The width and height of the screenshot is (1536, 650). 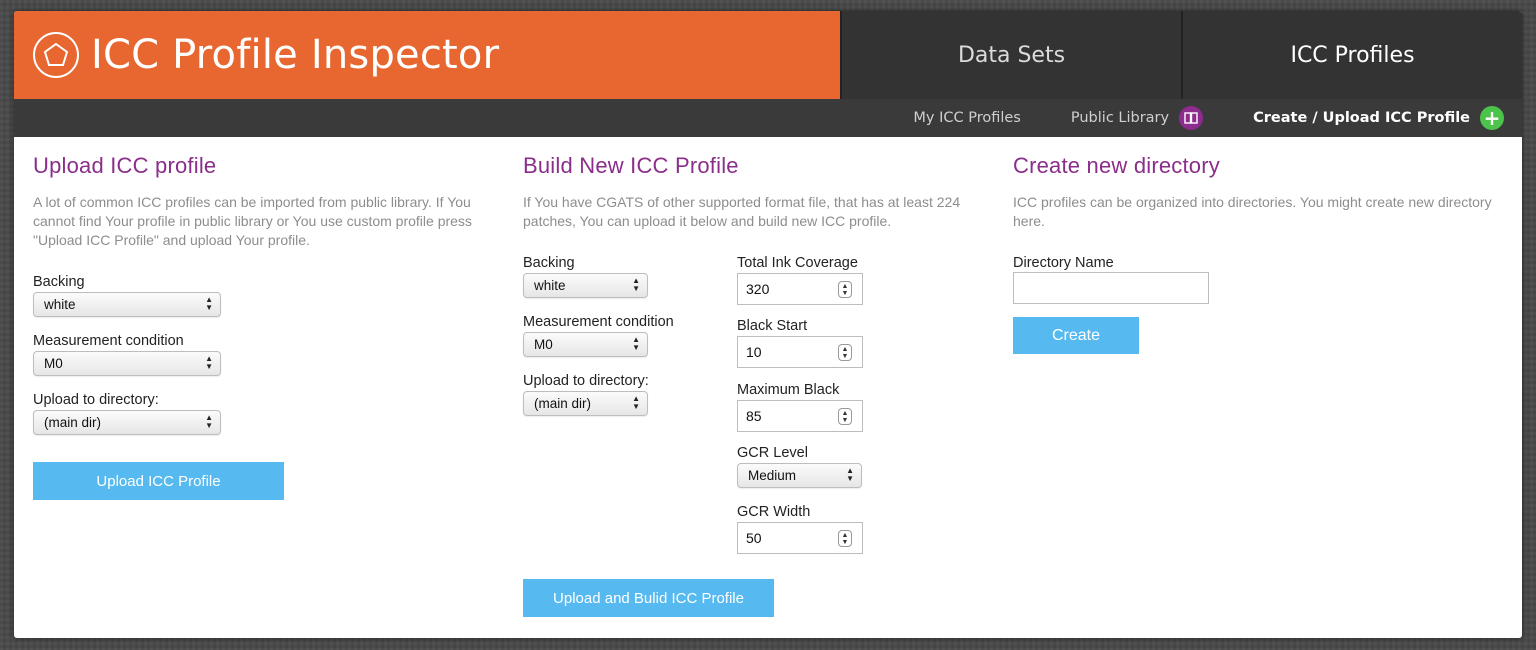 What do you see at coordinates (754, 538) in the screenshot?
I see `gcr-width-value: 50` at bounding box center [754, 538].